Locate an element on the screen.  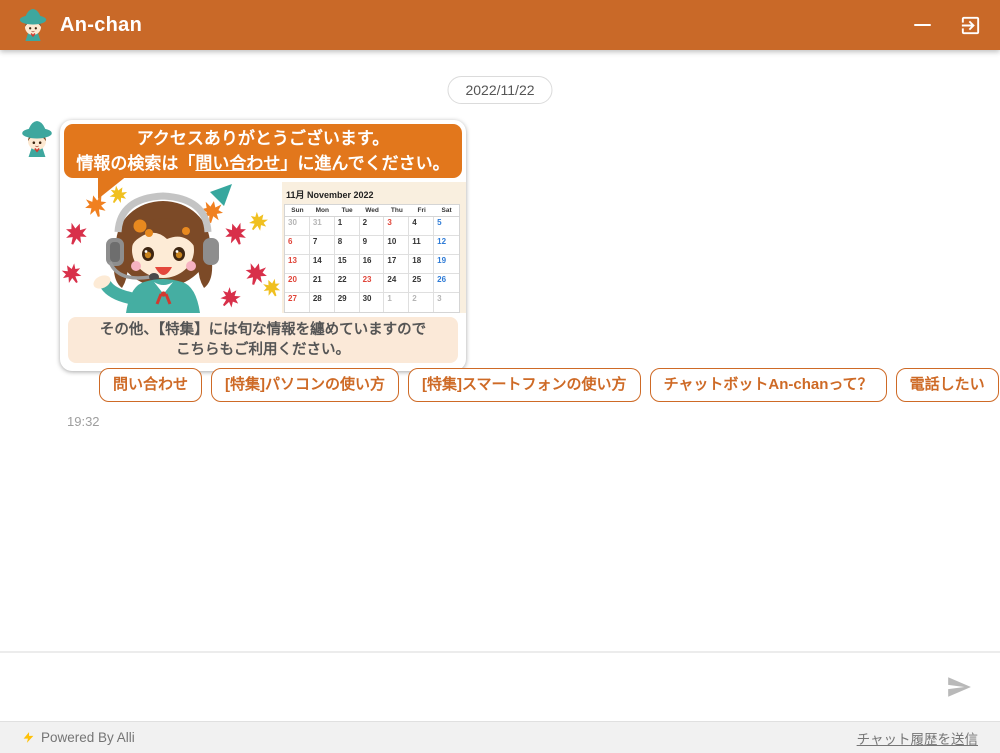
calendar-day: 9 is located at coordinates (372, 245).